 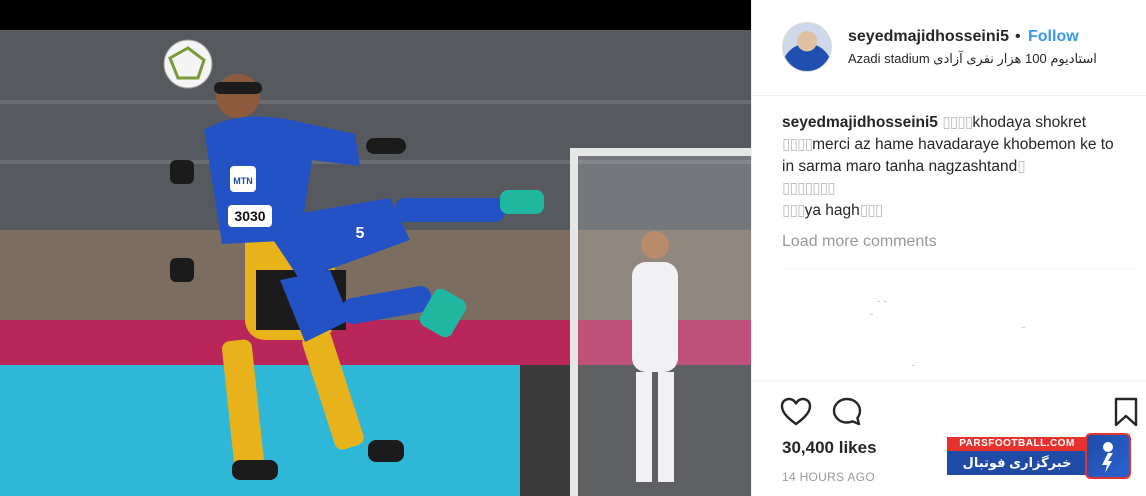 I want to click on watermark-logo-icon, so click(x=1108, y=456).